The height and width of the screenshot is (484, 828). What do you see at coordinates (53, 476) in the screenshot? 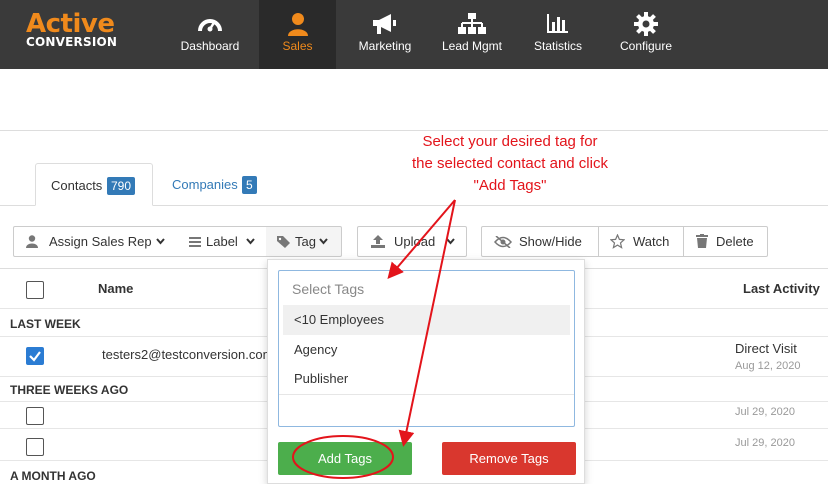
I see `group-header: A MONTH AGO` at bounding box center [53, 476].